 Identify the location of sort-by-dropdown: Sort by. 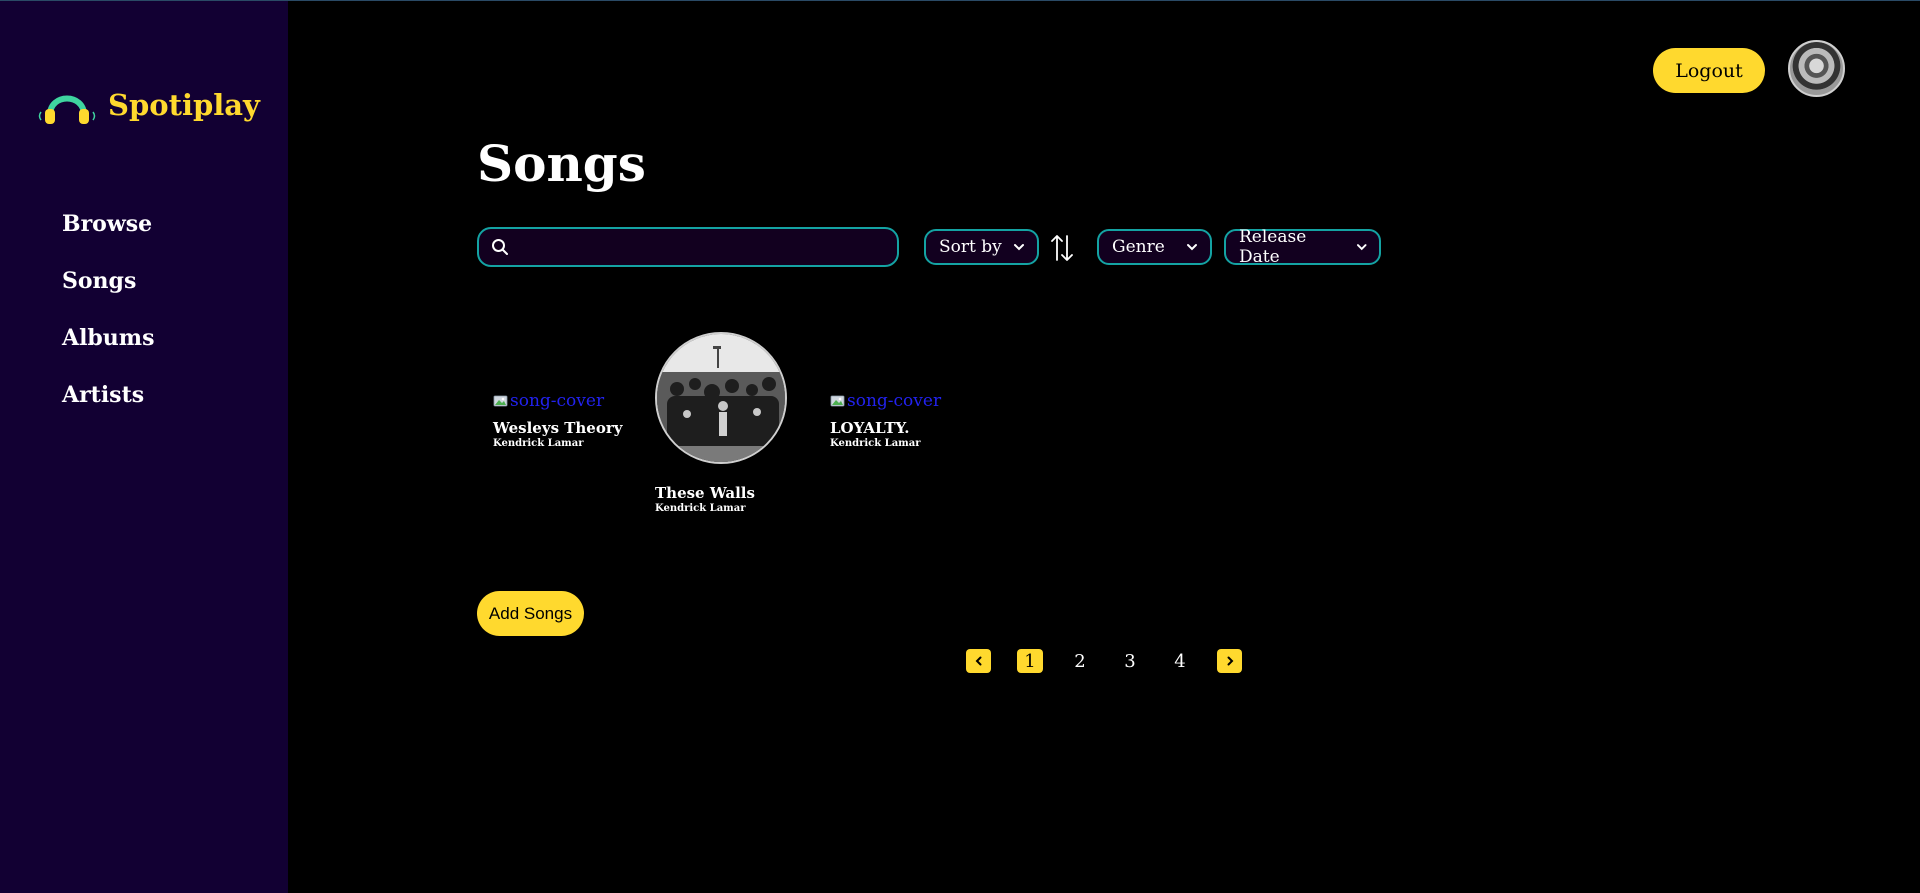
(981, 247).